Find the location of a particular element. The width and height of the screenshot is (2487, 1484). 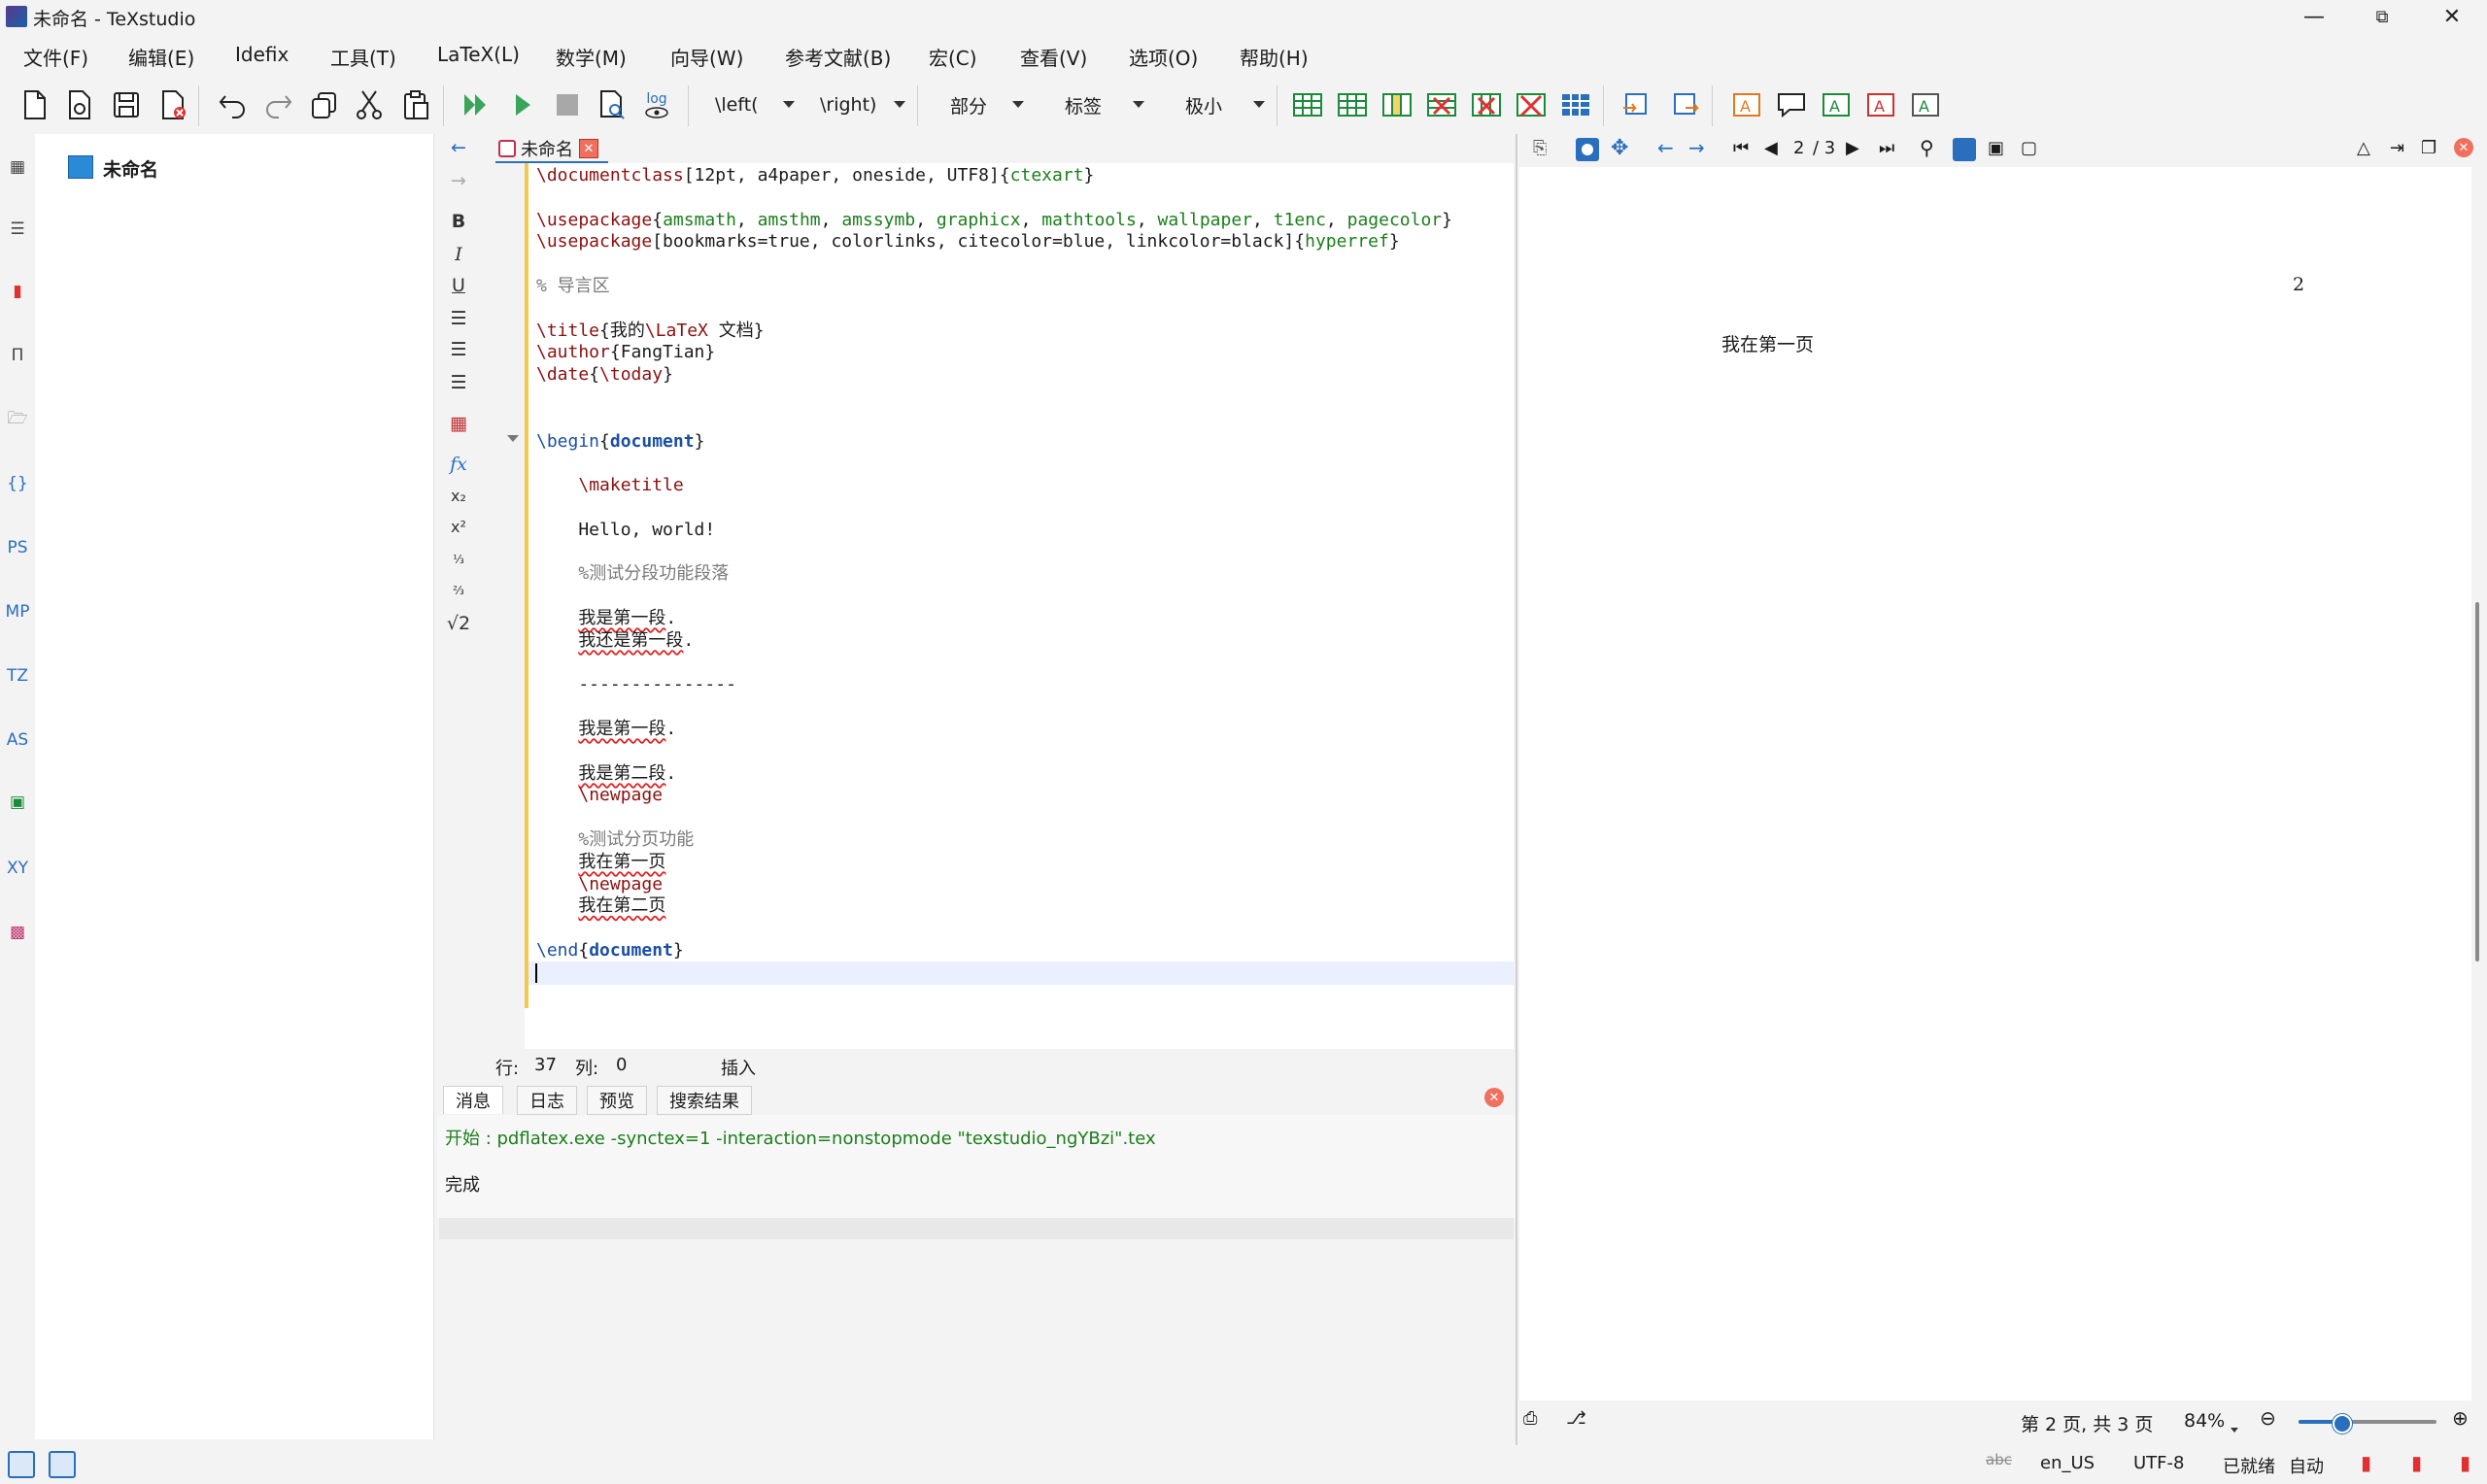

cut-icon is located at coordinates (369, 104).